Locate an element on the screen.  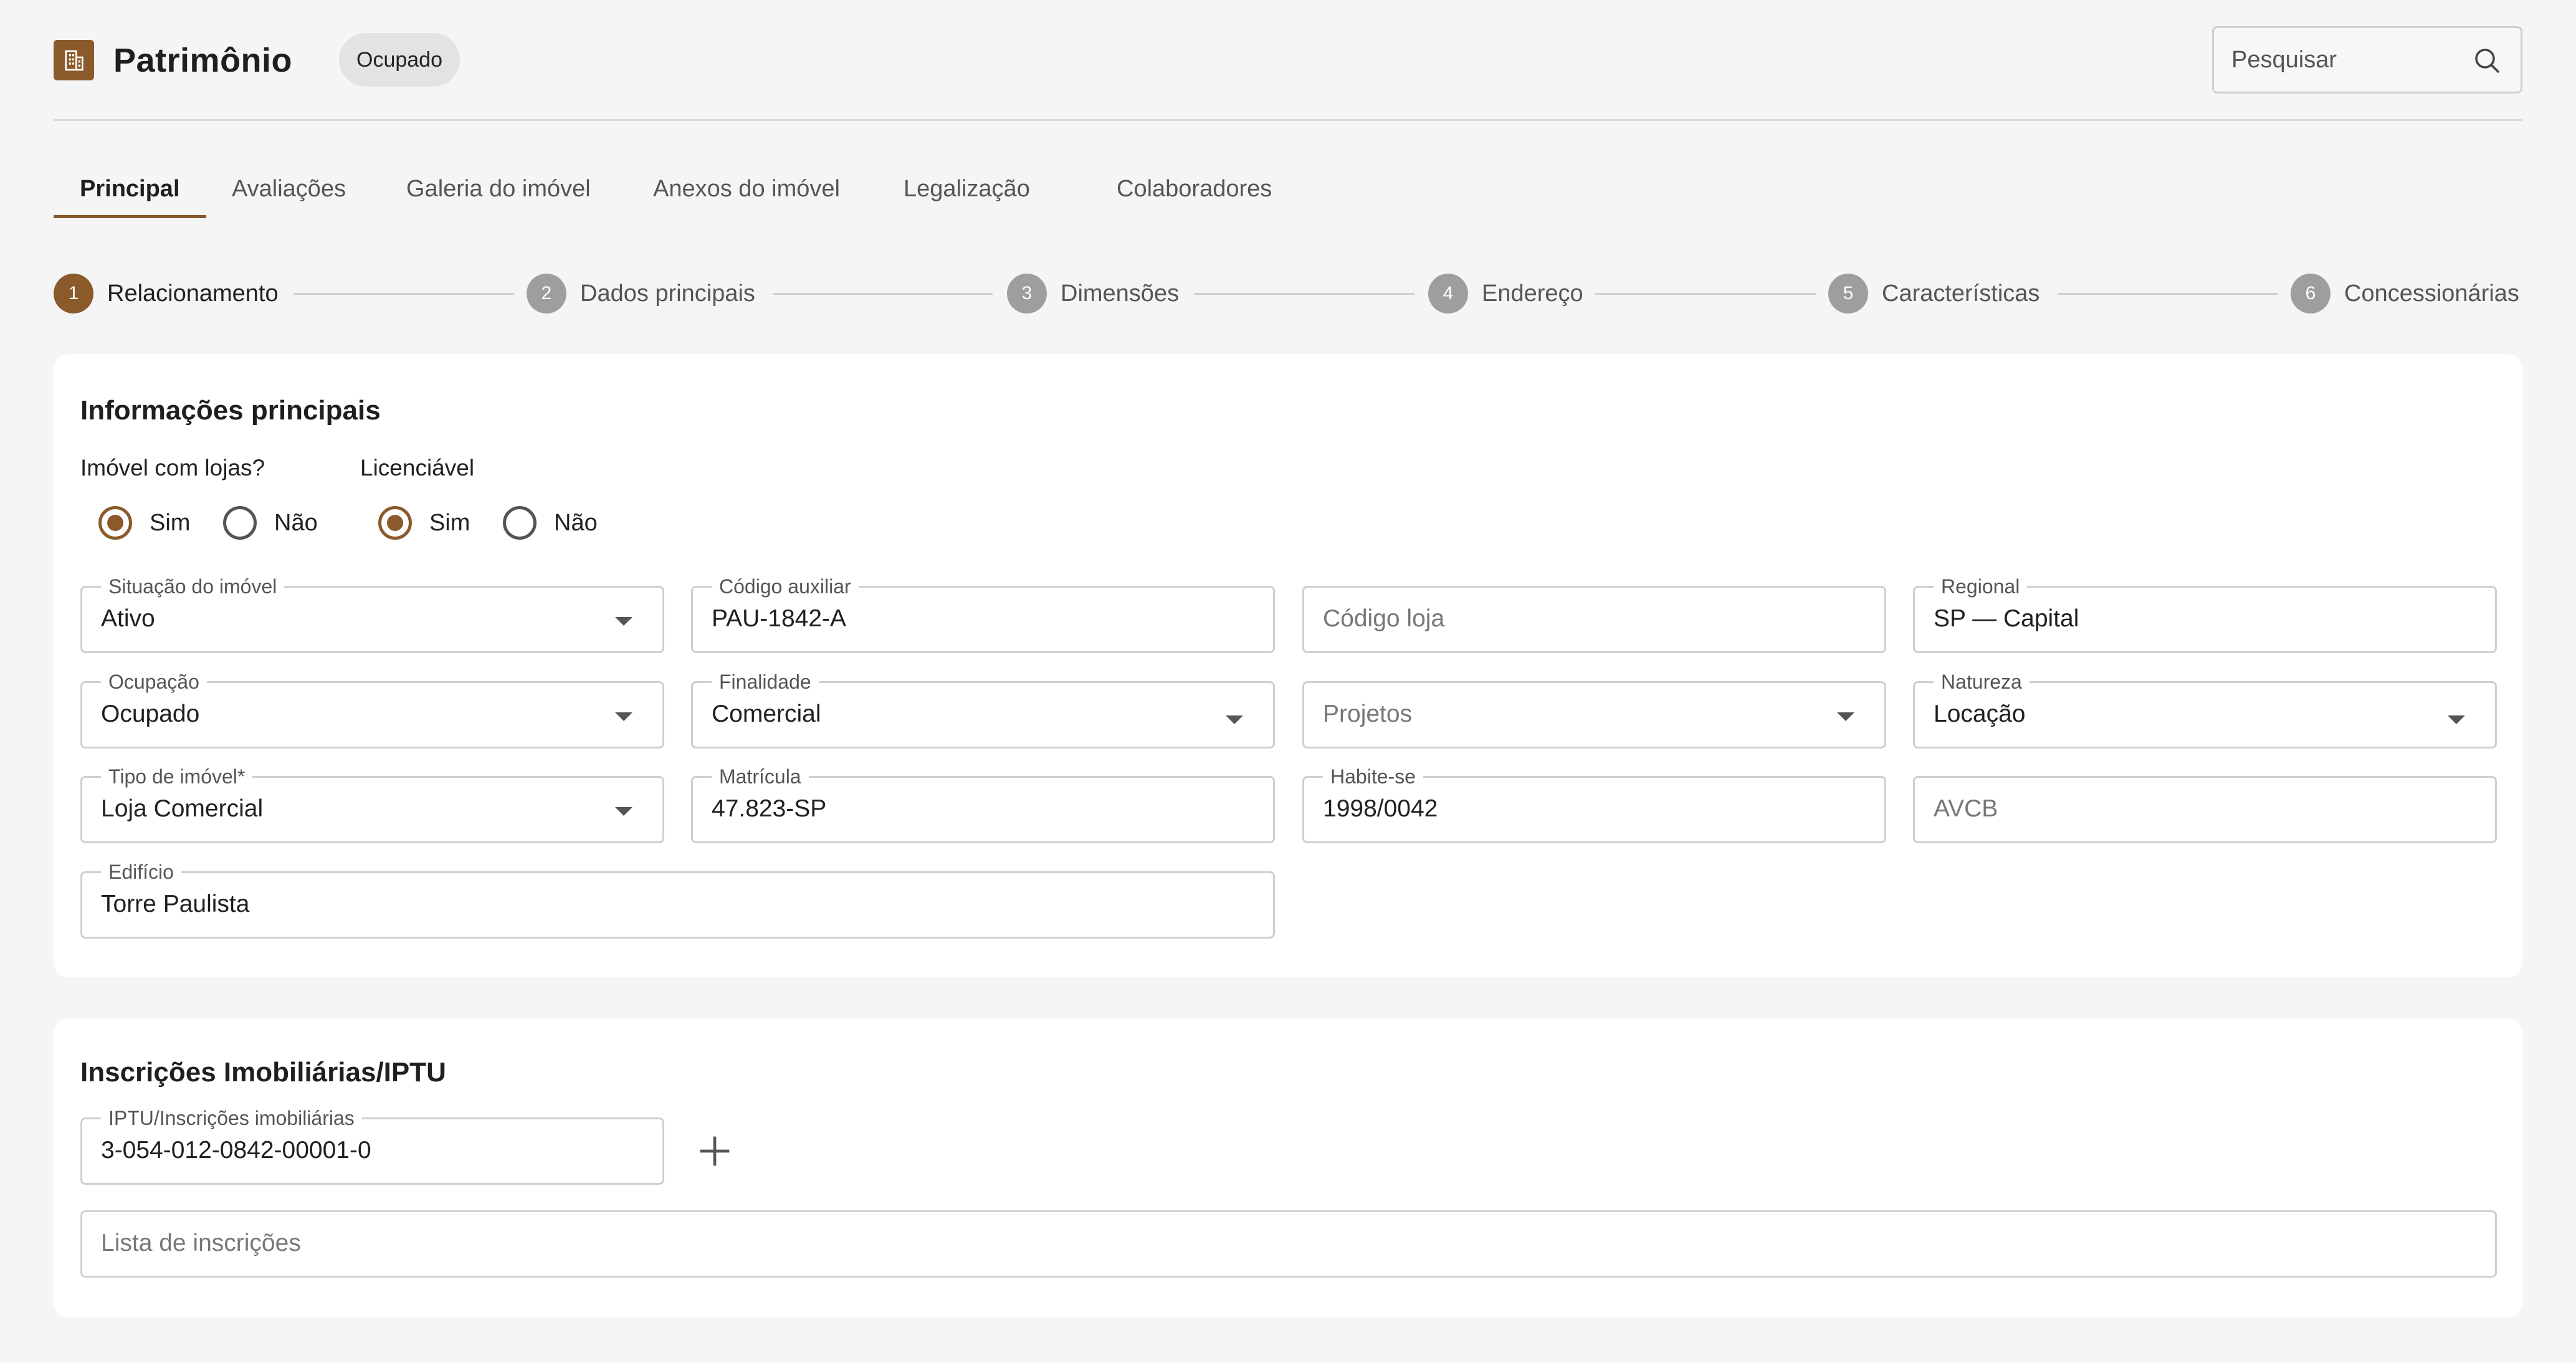
codigo-auxiliar-field: Código auxiliar PAU-1842-A is located at coordinates (983, 613).